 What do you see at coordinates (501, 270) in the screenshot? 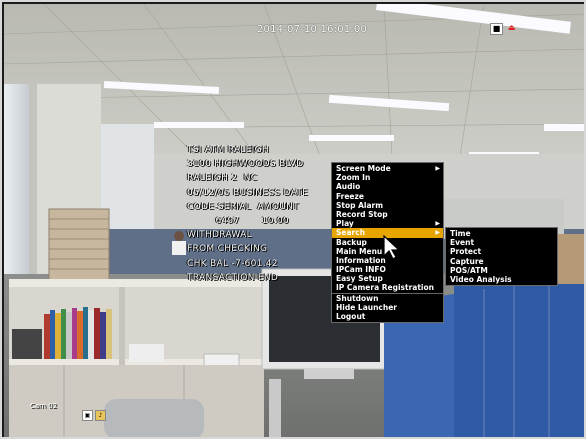
I see `submenu-item-pos-atm: POS/ATM` at bounding box center [501, 270].